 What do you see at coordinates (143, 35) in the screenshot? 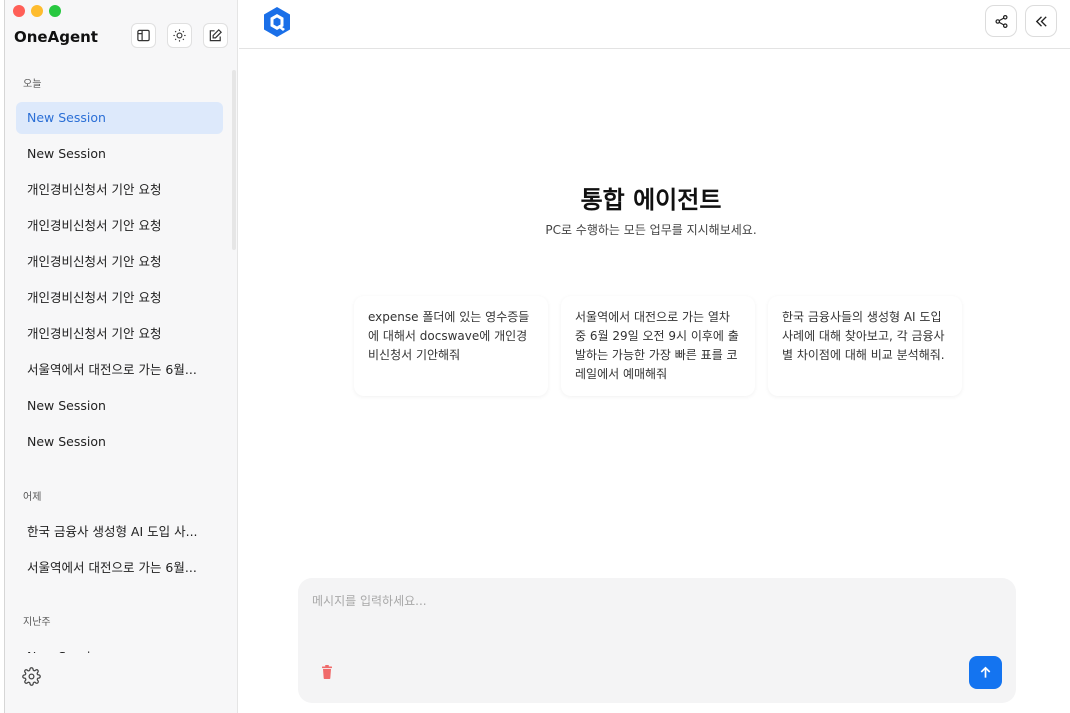
I see `panel-layout-icon` at bounding box center [143, 35].